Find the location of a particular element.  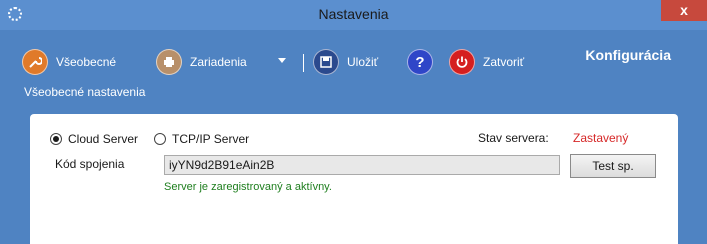

close-button: Zatvoriť is located at coordinates (486, 62).